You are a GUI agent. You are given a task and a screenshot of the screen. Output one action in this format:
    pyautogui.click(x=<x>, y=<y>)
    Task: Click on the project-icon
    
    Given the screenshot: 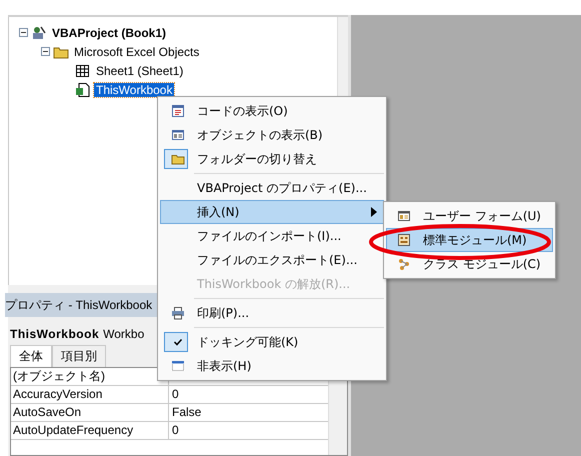 What is the action you would take?
    pyautogui.click(x=39, y=32)
    